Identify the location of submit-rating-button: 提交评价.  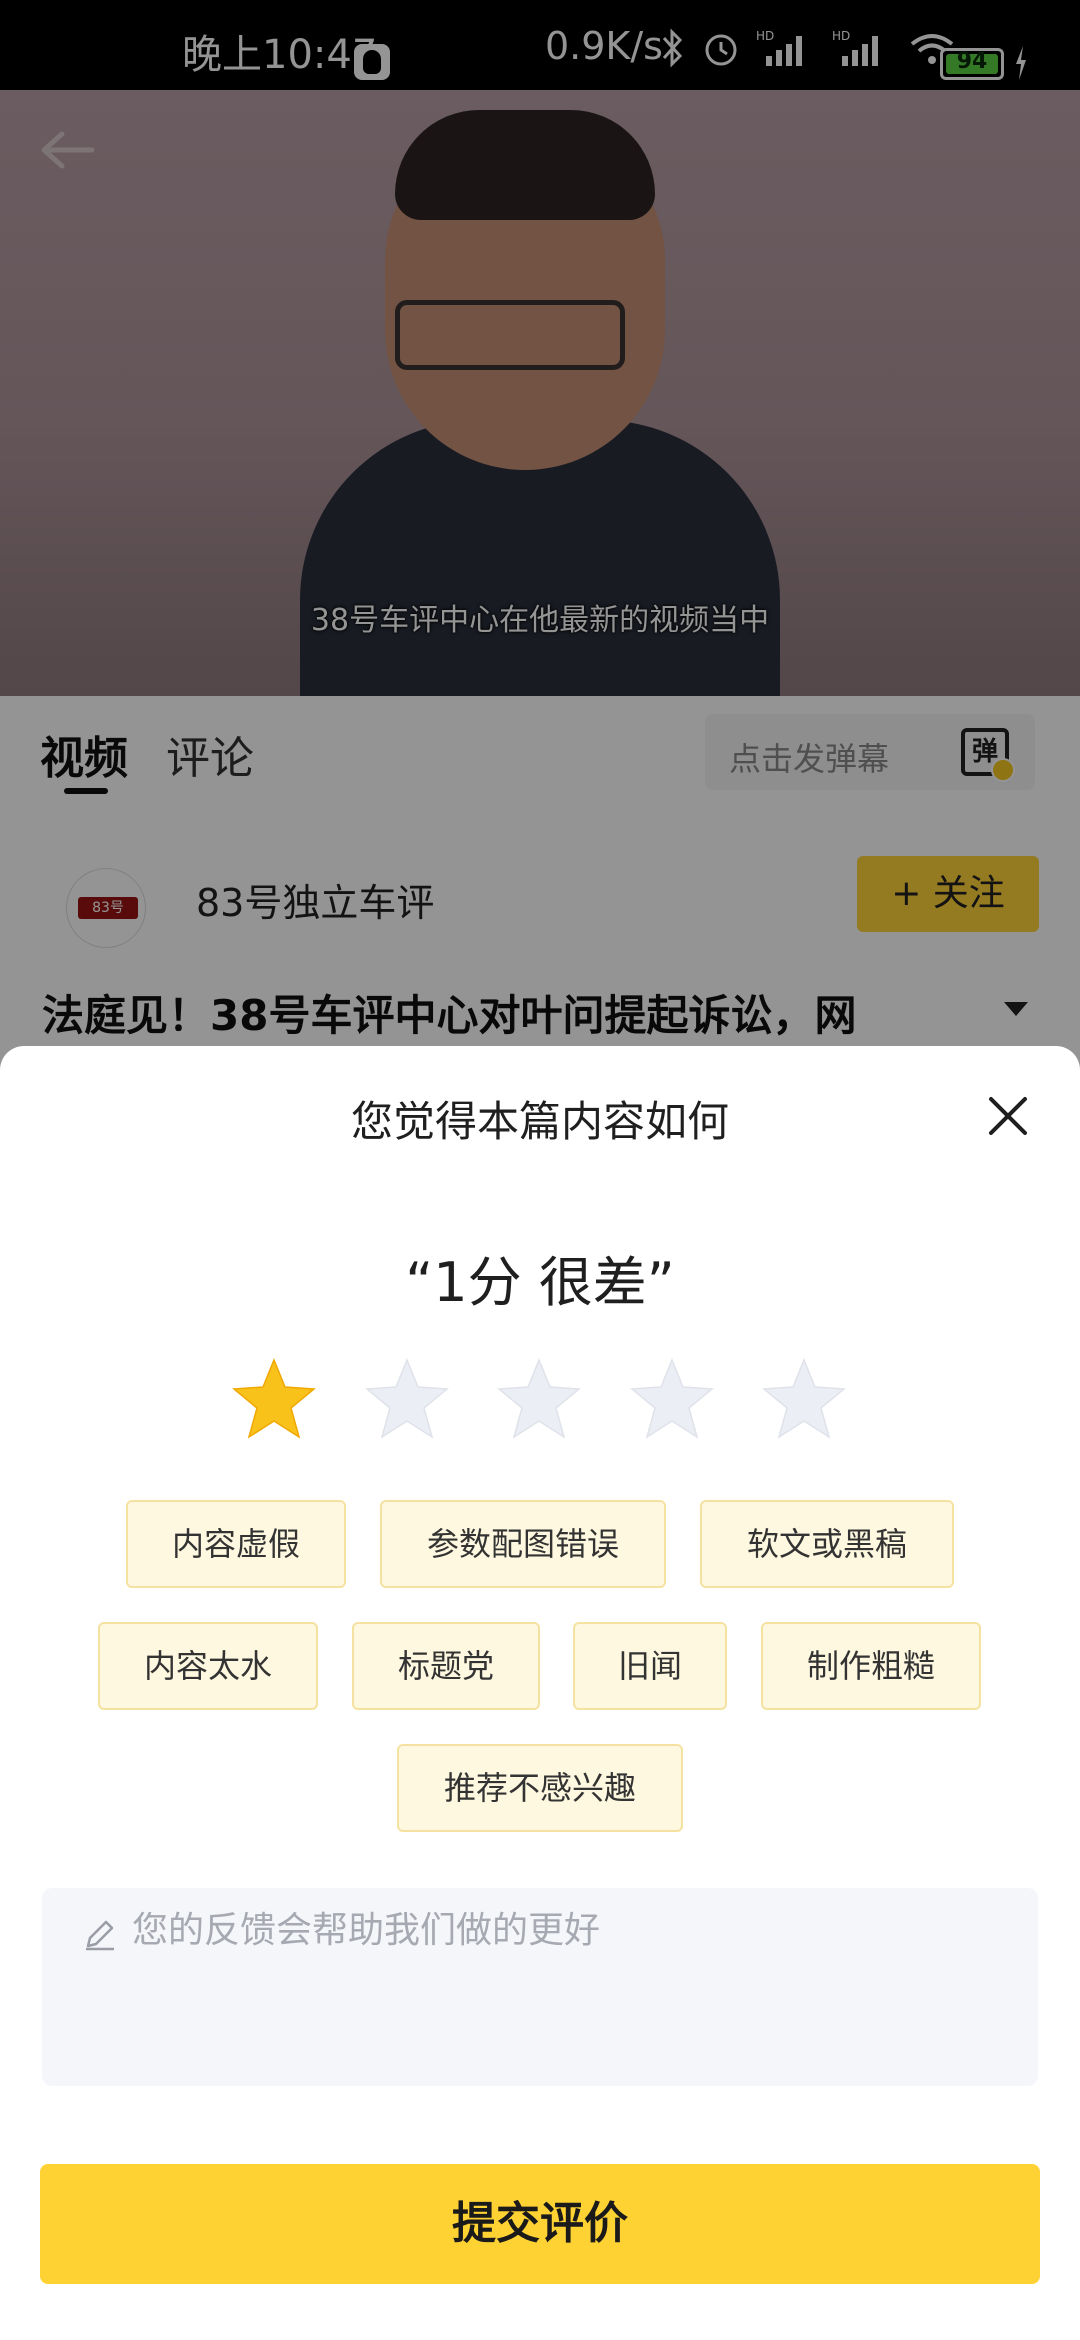
(540, 2224).